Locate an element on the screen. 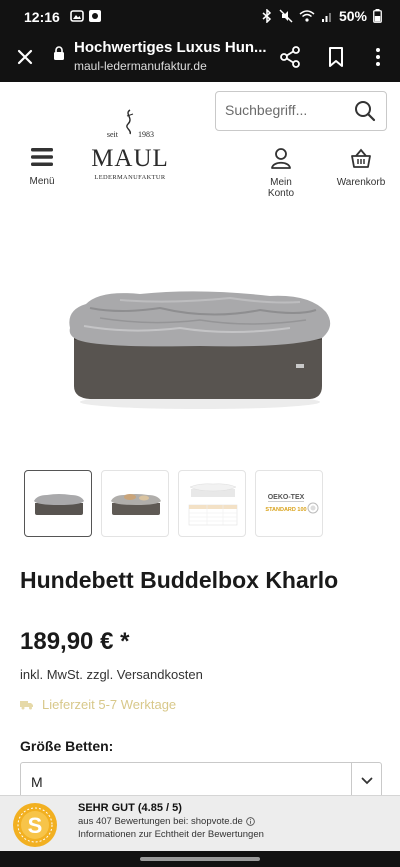  battery-percent: 50% is located at coordinates (352, 16).